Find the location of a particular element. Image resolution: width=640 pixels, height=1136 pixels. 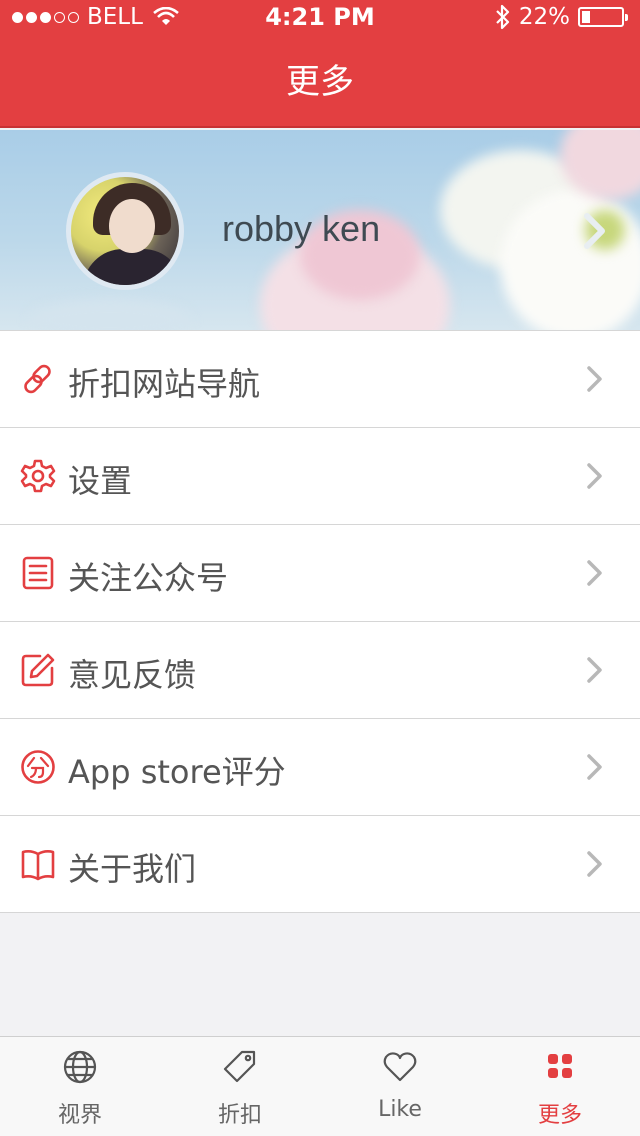

menu-item-feedback: 意见反馈 is located at coordinates (320, 670).